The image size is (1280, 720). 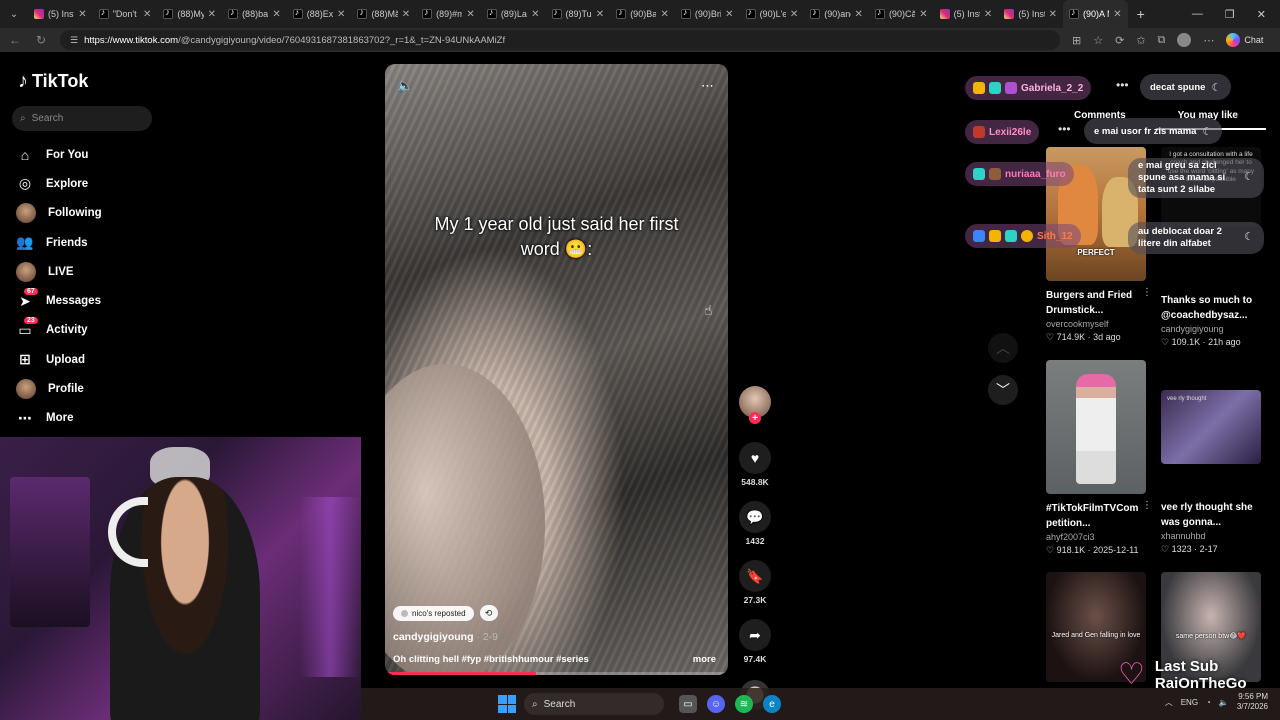 I want to click on collections-icon: ⧉, so click(x=1162, y=40).